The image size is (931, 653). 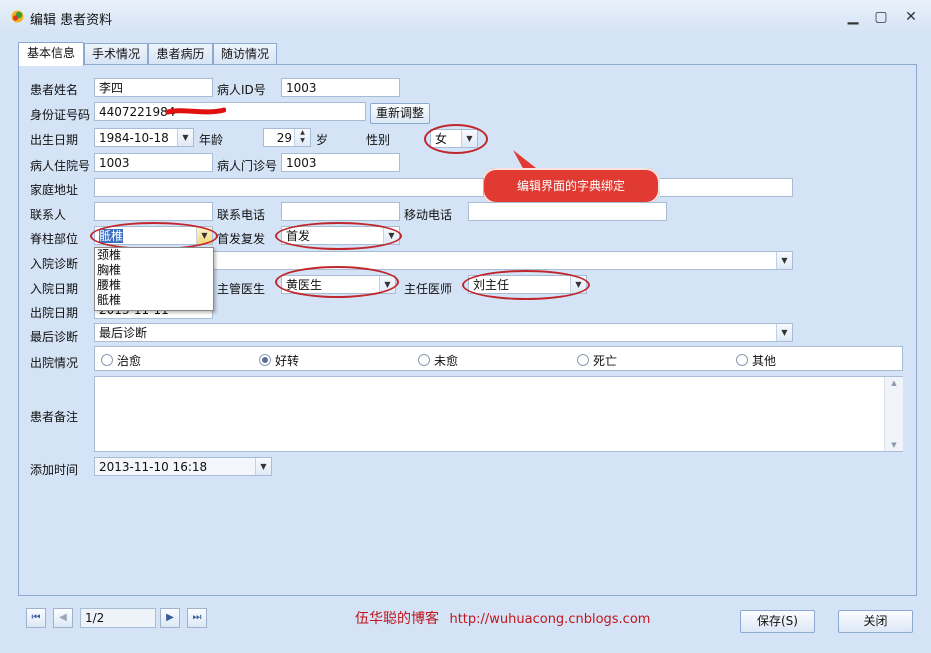 I want to click on blog-credit: 伍华聪的博客 http://wuhuacong.cnblogs.com, so click(x=502, y=618).